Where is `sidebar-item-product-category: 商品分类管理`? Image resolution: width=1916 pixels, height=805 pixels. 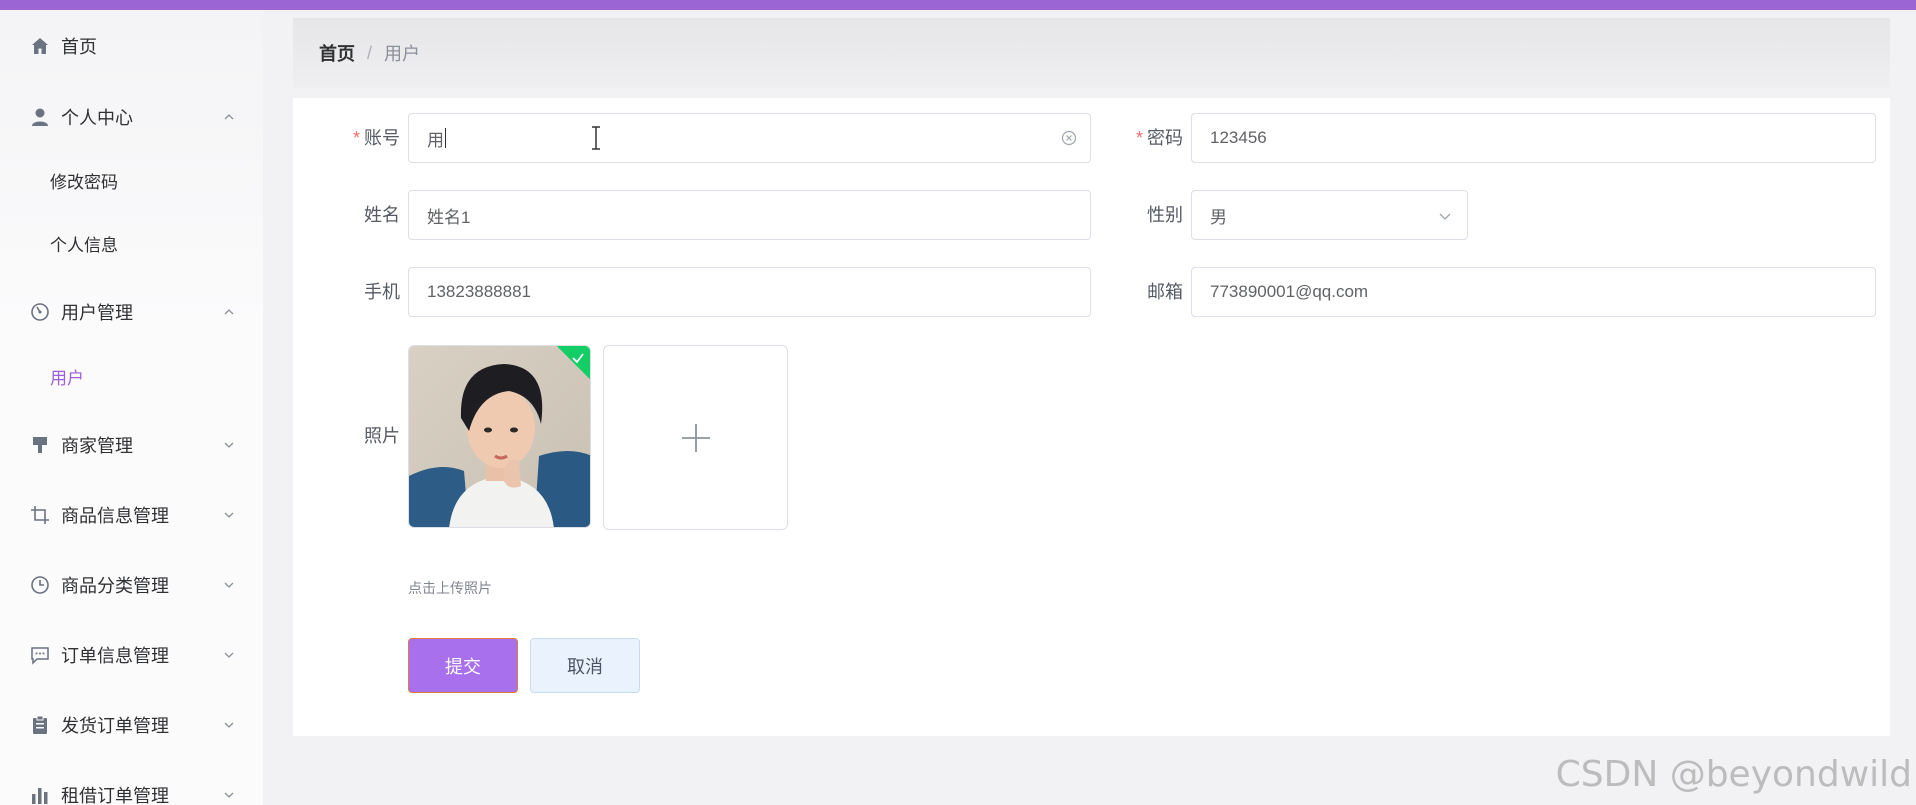
sidebar-item-product-category: 商品分类管理 is located at coordinates (131, 585).